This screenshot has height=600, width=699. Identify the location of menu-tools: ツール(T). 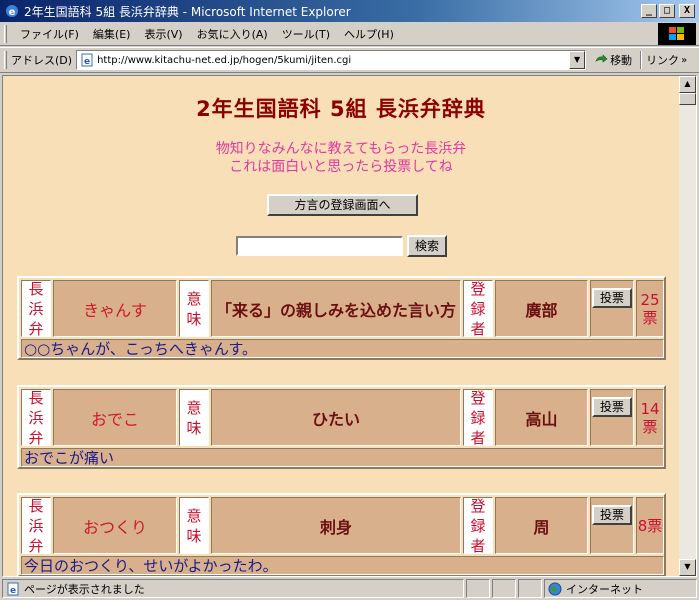
(306, 34).